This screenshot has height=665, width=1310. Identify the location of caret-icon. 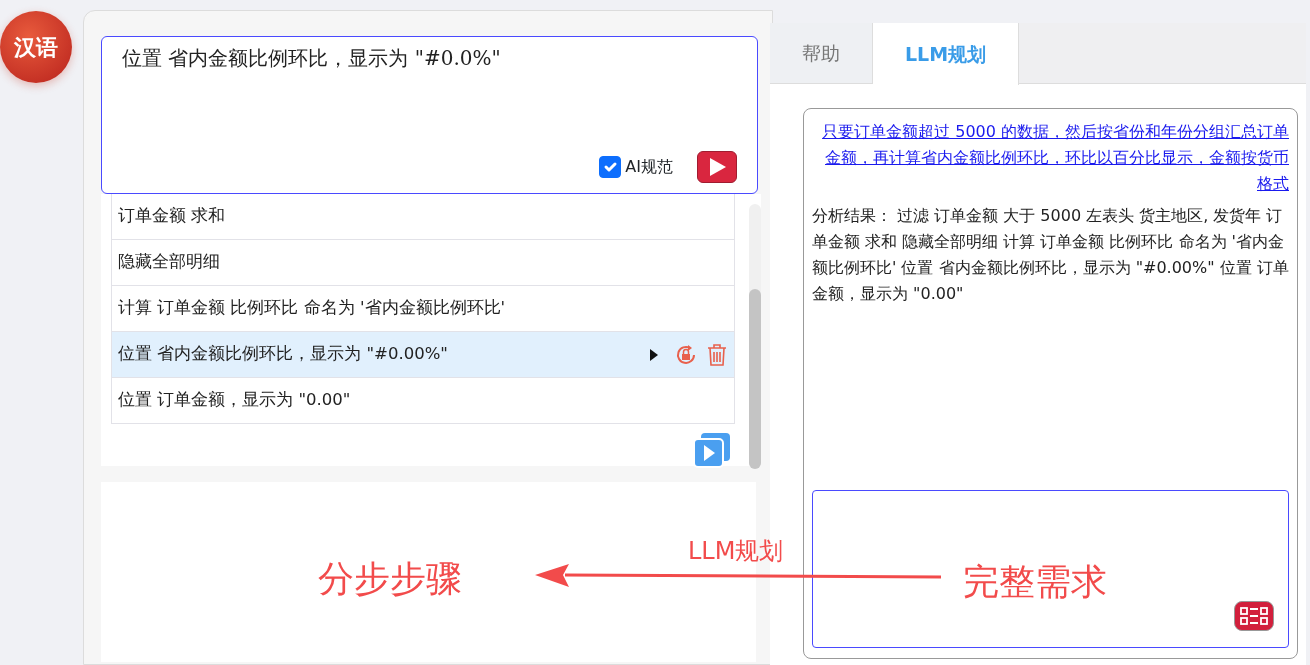
(654, 354).